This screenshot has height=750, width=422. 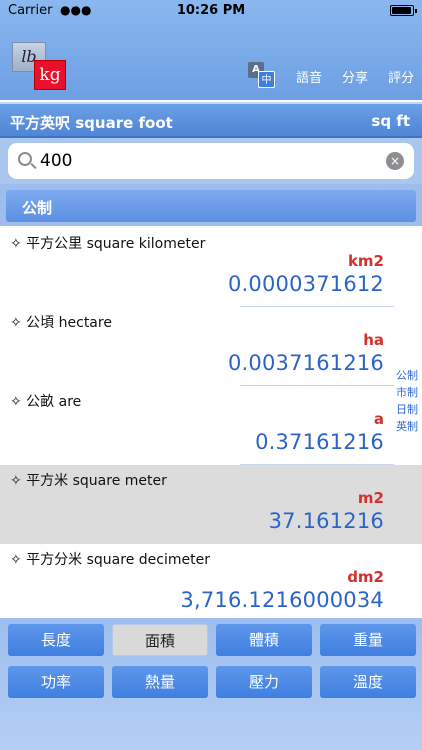 What do you see at coordinates (365, 577) in the screenshot?
I see `unit-abbr: dm2` at bounding box center [365, 577].